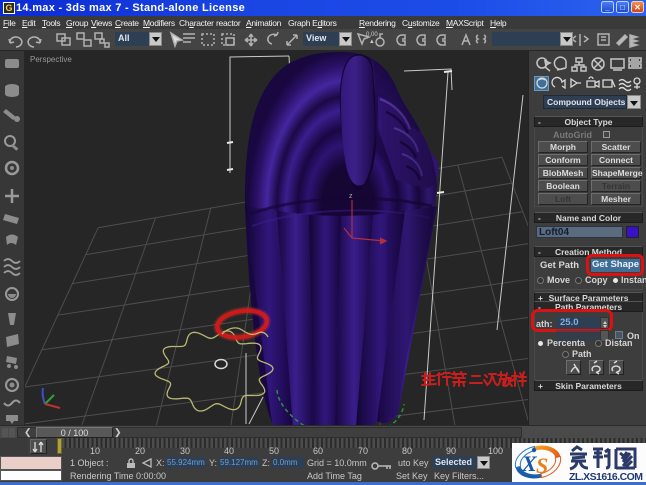 Image resolution: width=646 pixels, height=485 pixels. Describe the element at coordinates (351, 196) in the screenshot. I see `svg-text: z` at that location.